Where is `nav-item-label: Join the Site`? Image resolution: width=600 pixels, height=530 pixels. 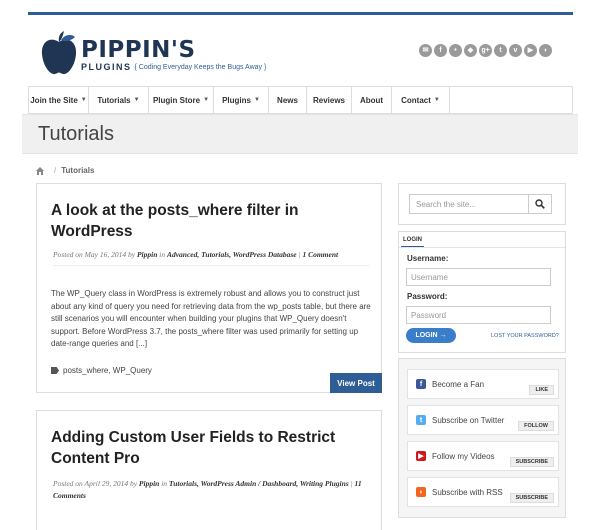 nav-item-label: Join the Site is located at coordinates (54, 100).